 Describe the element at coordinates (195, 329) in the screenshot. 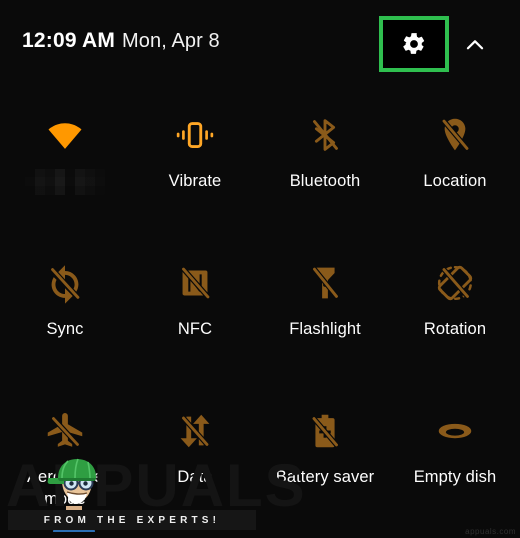

I see `tile-label-nfc: NFC` at that location.